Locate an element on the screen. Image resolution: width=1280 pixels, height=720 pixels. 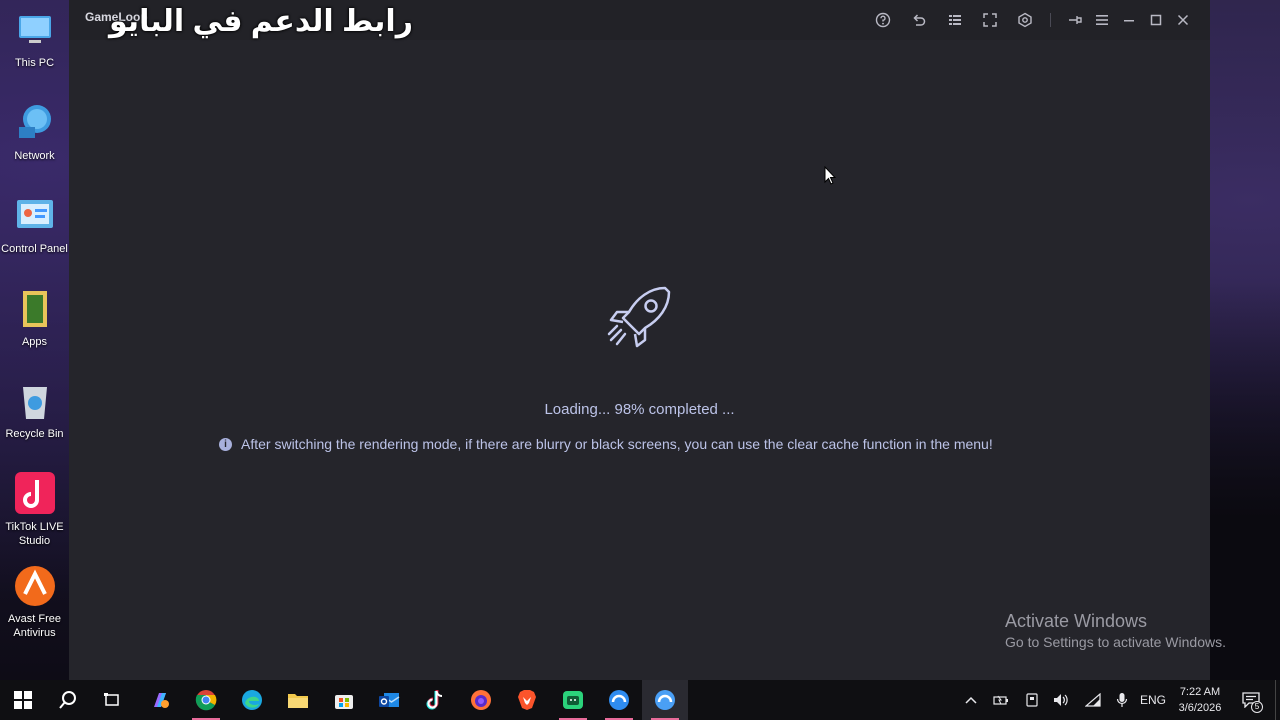
desktop-icon-label: Recycle Bin is located at coordinates (34, 434).